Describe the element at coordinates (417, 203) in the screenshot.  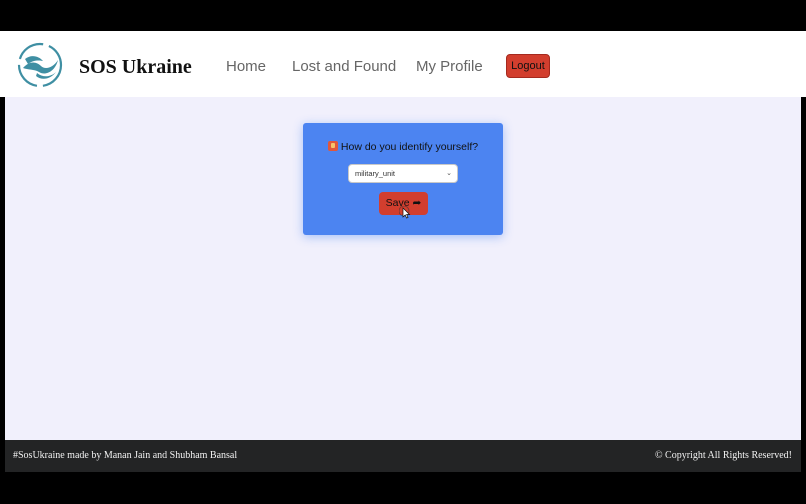
I see `arrow-right-icon: ➦` at that location.